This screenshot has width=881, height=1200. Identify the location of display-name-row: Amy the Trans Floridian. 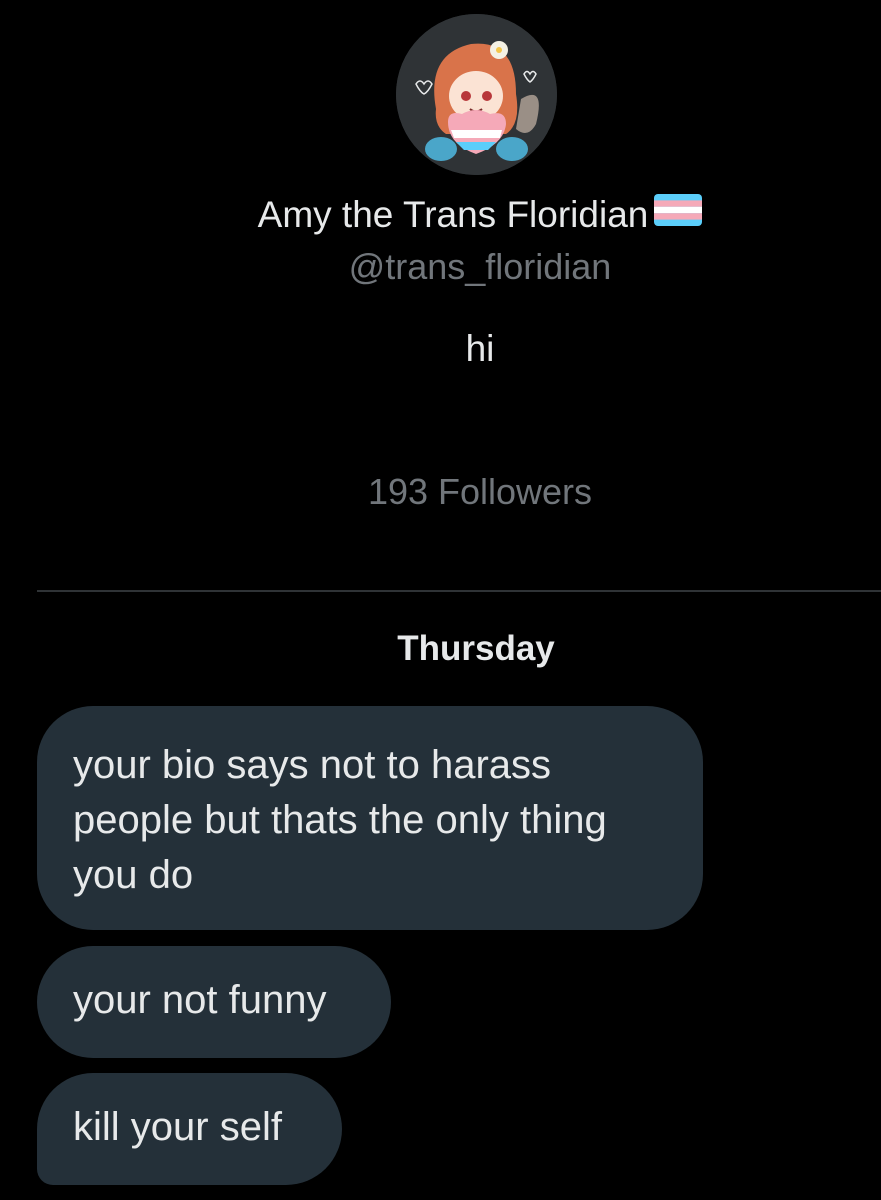
(440, 216).